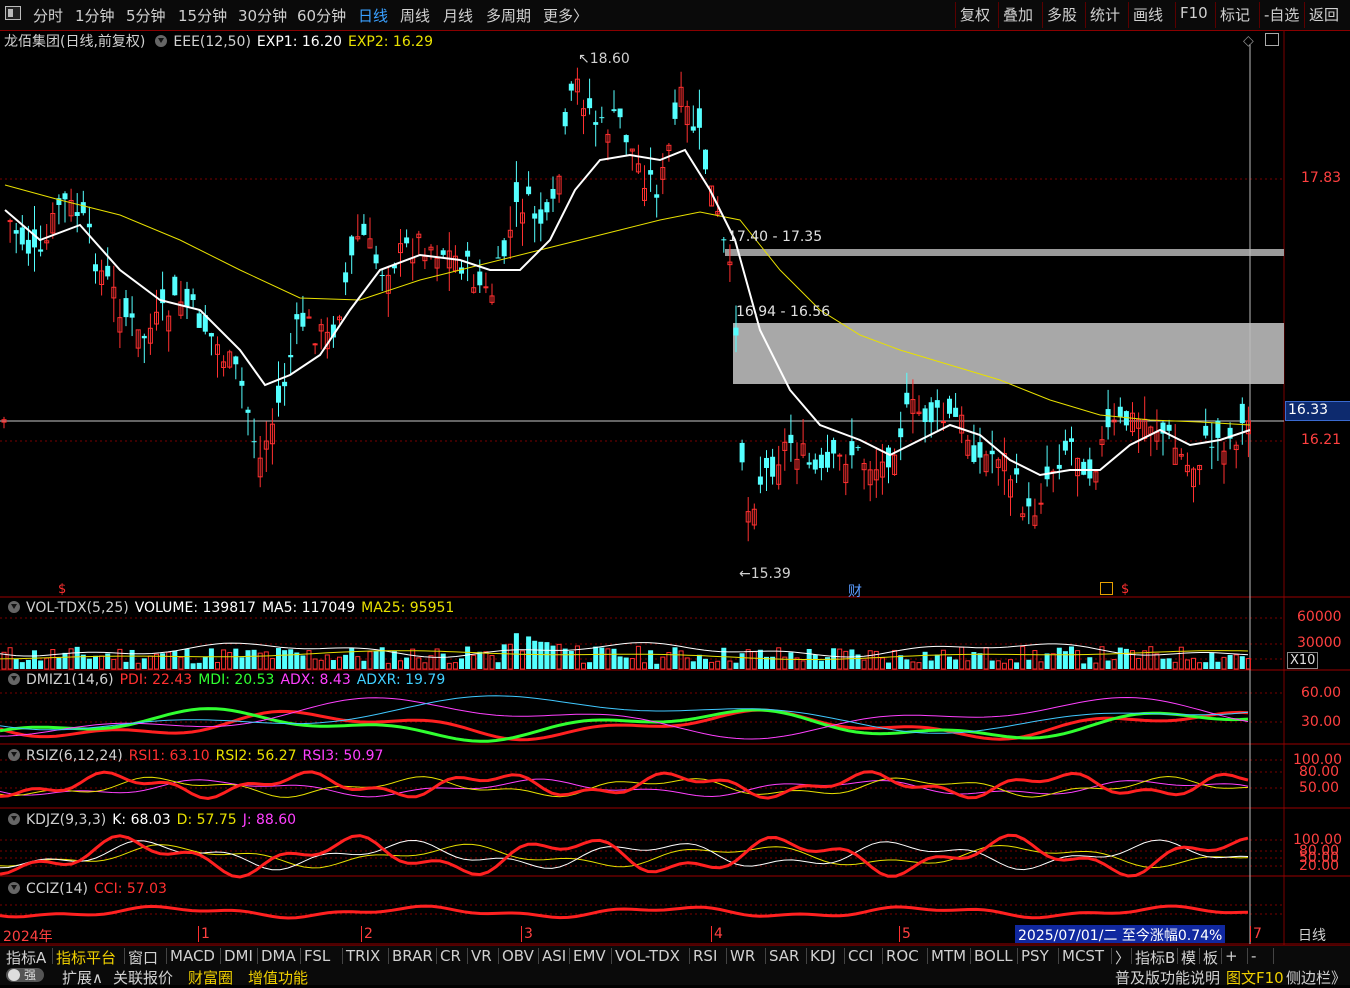  Describe the element at coordinates (14, 888) in the screenshot. I see `cci-dropdown-icon` at that location.